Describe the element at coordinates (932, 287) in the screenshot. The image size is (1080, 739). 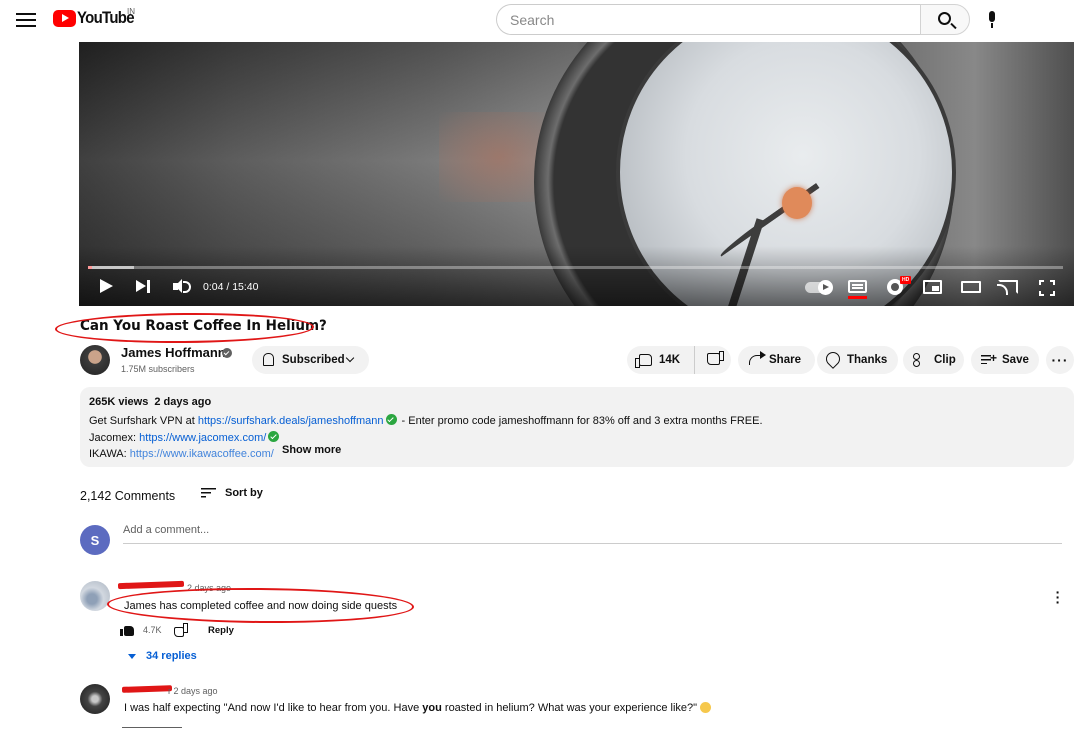
I see `miniplayer-icon` at that location.